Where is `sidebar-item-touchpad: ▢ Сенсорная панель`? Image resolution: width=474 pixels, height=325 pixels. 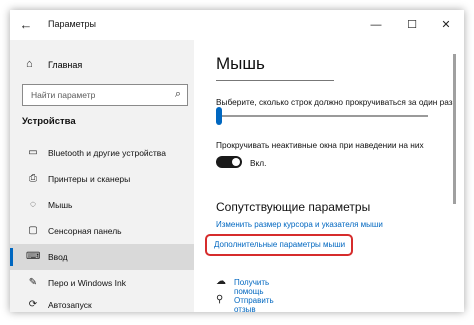 sidebar-item-touchpad: ▢ Сенсорная панель is located at coordinates (102, 231).